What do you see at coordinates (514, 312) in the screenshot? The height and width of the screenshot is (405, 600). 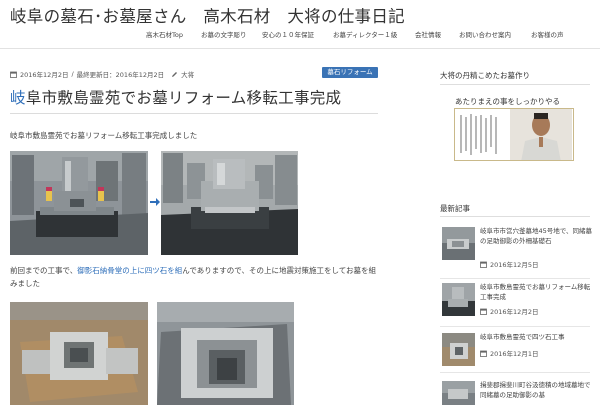 I see `recent-post-date-text: 2016年12月2日` at bounding box center [514, 312].